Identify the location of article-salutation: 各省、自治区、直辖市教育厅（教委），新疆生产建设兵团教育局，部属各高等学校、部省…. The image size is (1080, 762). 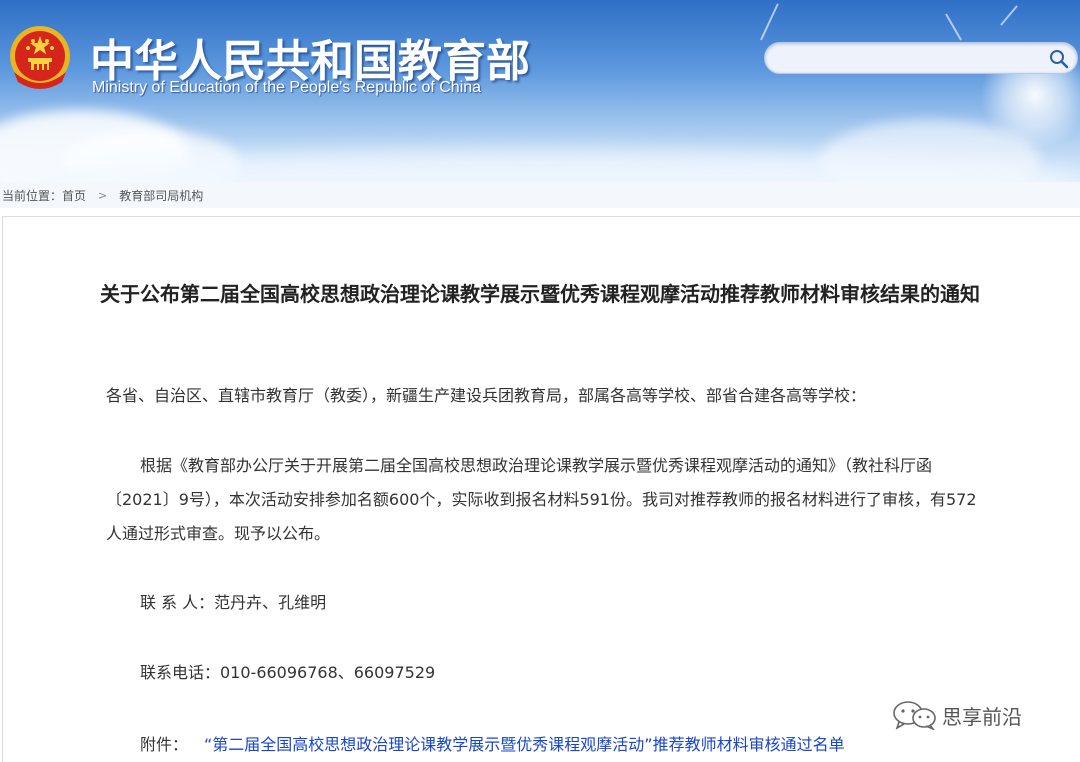
(486, 395).